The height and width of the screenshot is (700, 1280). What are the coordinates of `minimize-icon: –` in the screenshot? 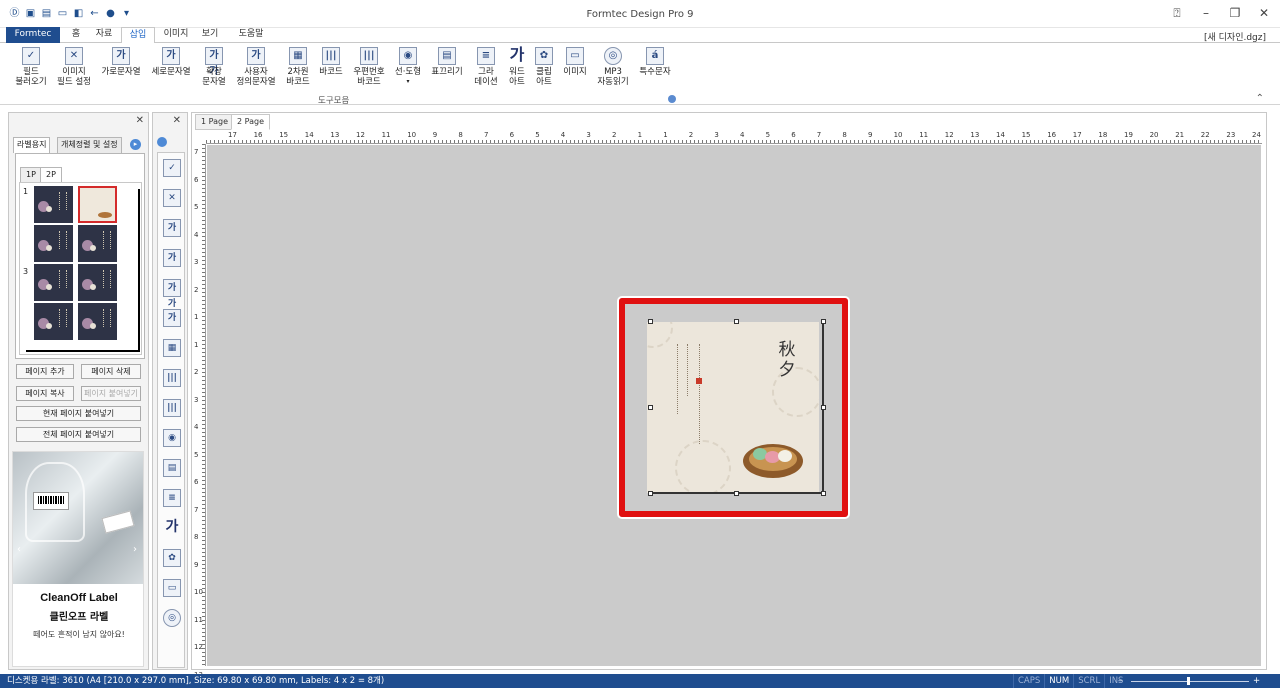 It's located at (1206, 13).